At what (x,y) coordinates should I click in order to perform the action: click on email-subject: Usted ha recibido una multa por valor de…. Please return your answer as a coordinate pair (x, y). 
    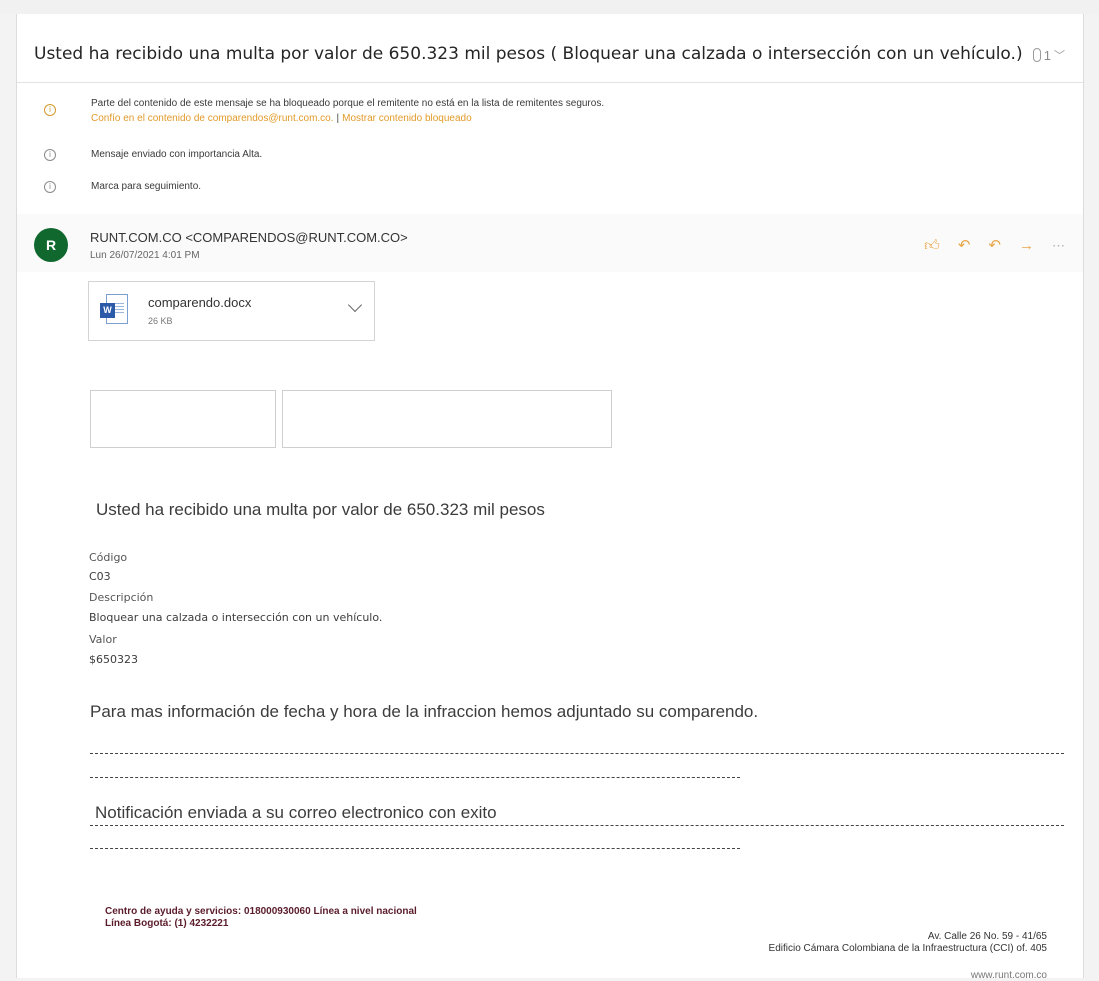
    Looking at the image, I should click on (528, 54).